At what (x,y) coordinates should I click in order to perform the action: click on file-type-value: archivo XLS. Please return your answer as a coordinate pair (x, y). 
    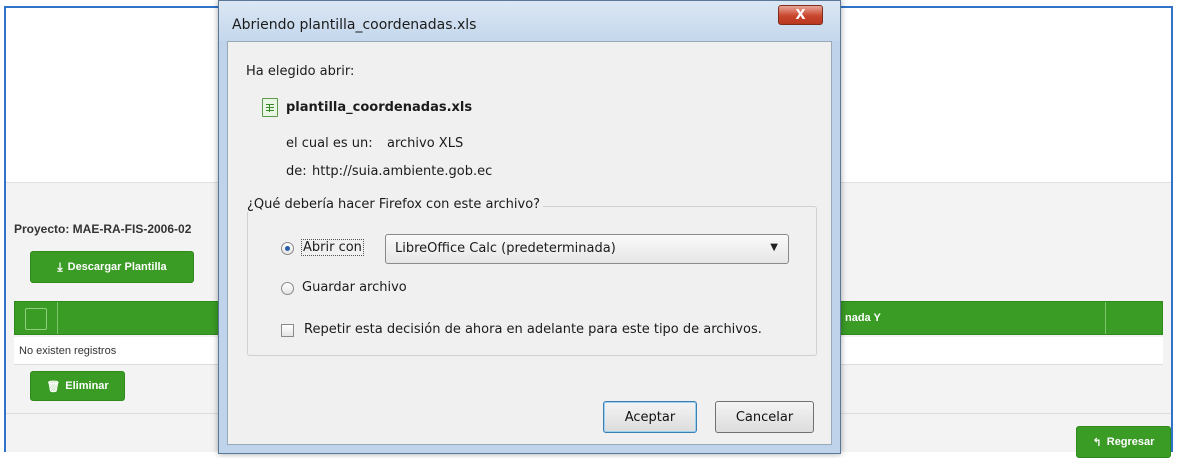
    Looking at the image, I should click on (425, 143).